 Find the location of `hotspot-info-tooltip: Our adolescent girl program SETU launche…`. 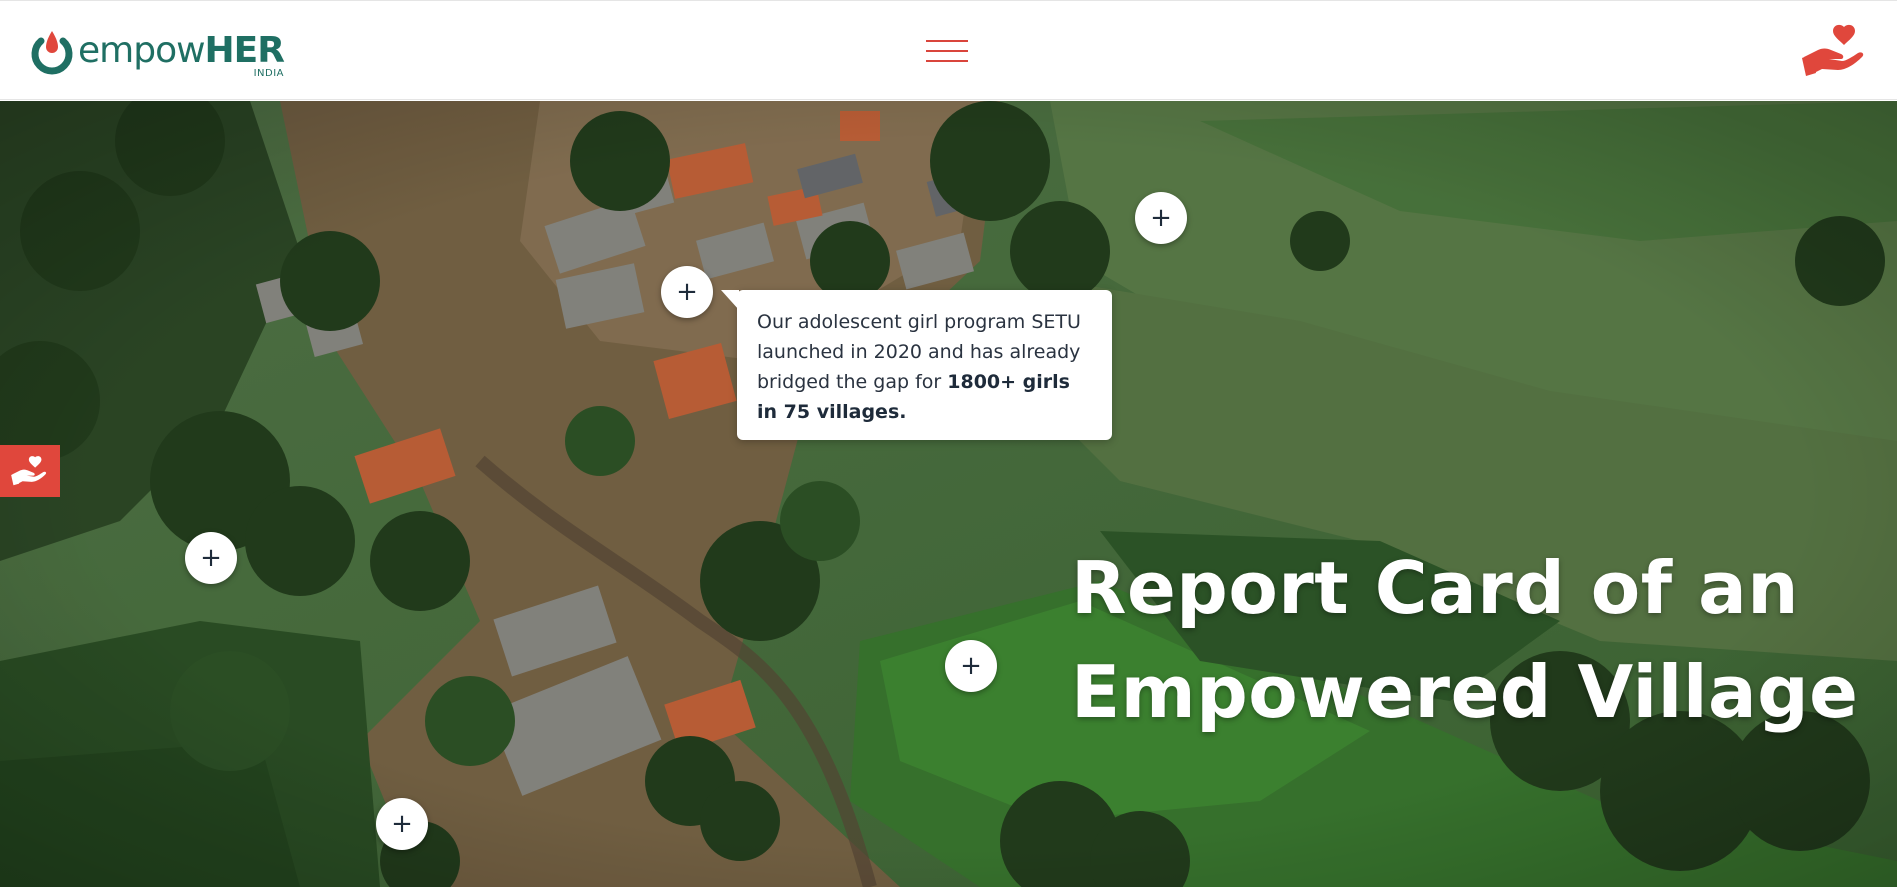

hotspot-info-tooltip: Our adolescent girl program SETU launche… is located at coordinates (916, 365).